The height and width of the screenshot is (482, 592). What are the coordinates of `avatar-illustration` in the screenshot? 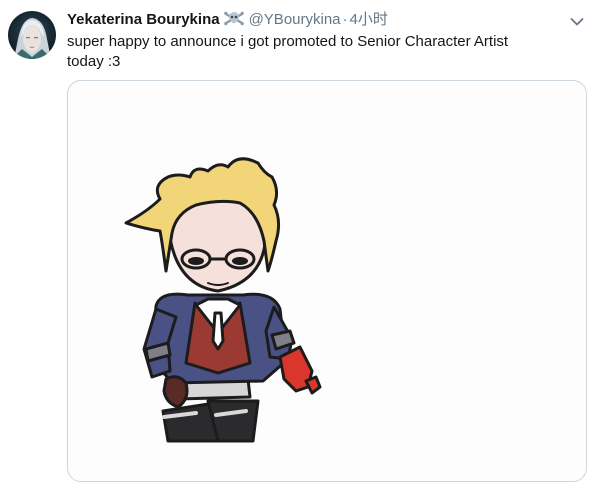 It's located at (32, 38).